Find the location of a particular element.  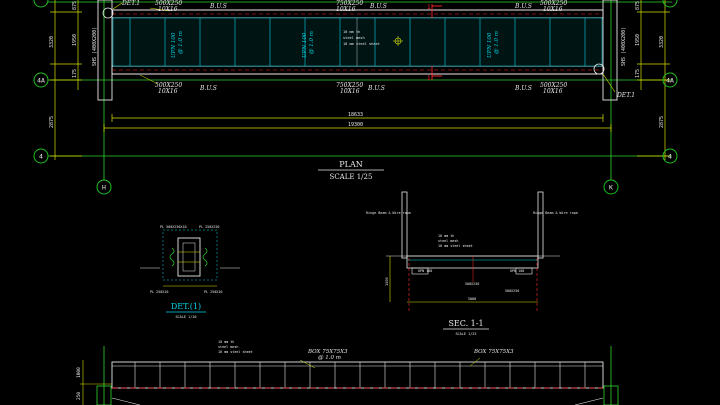

left-dim-small: 175 is located at coordinates (75, 73).